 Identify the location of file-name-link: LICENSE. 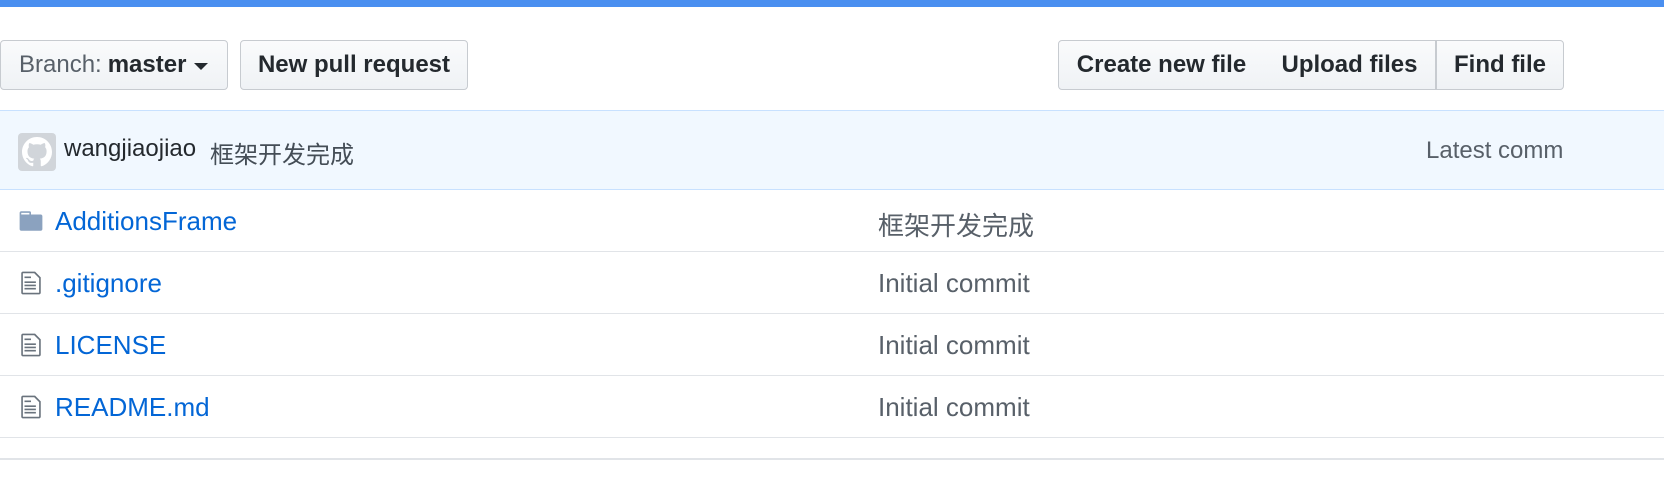
(110, 345).